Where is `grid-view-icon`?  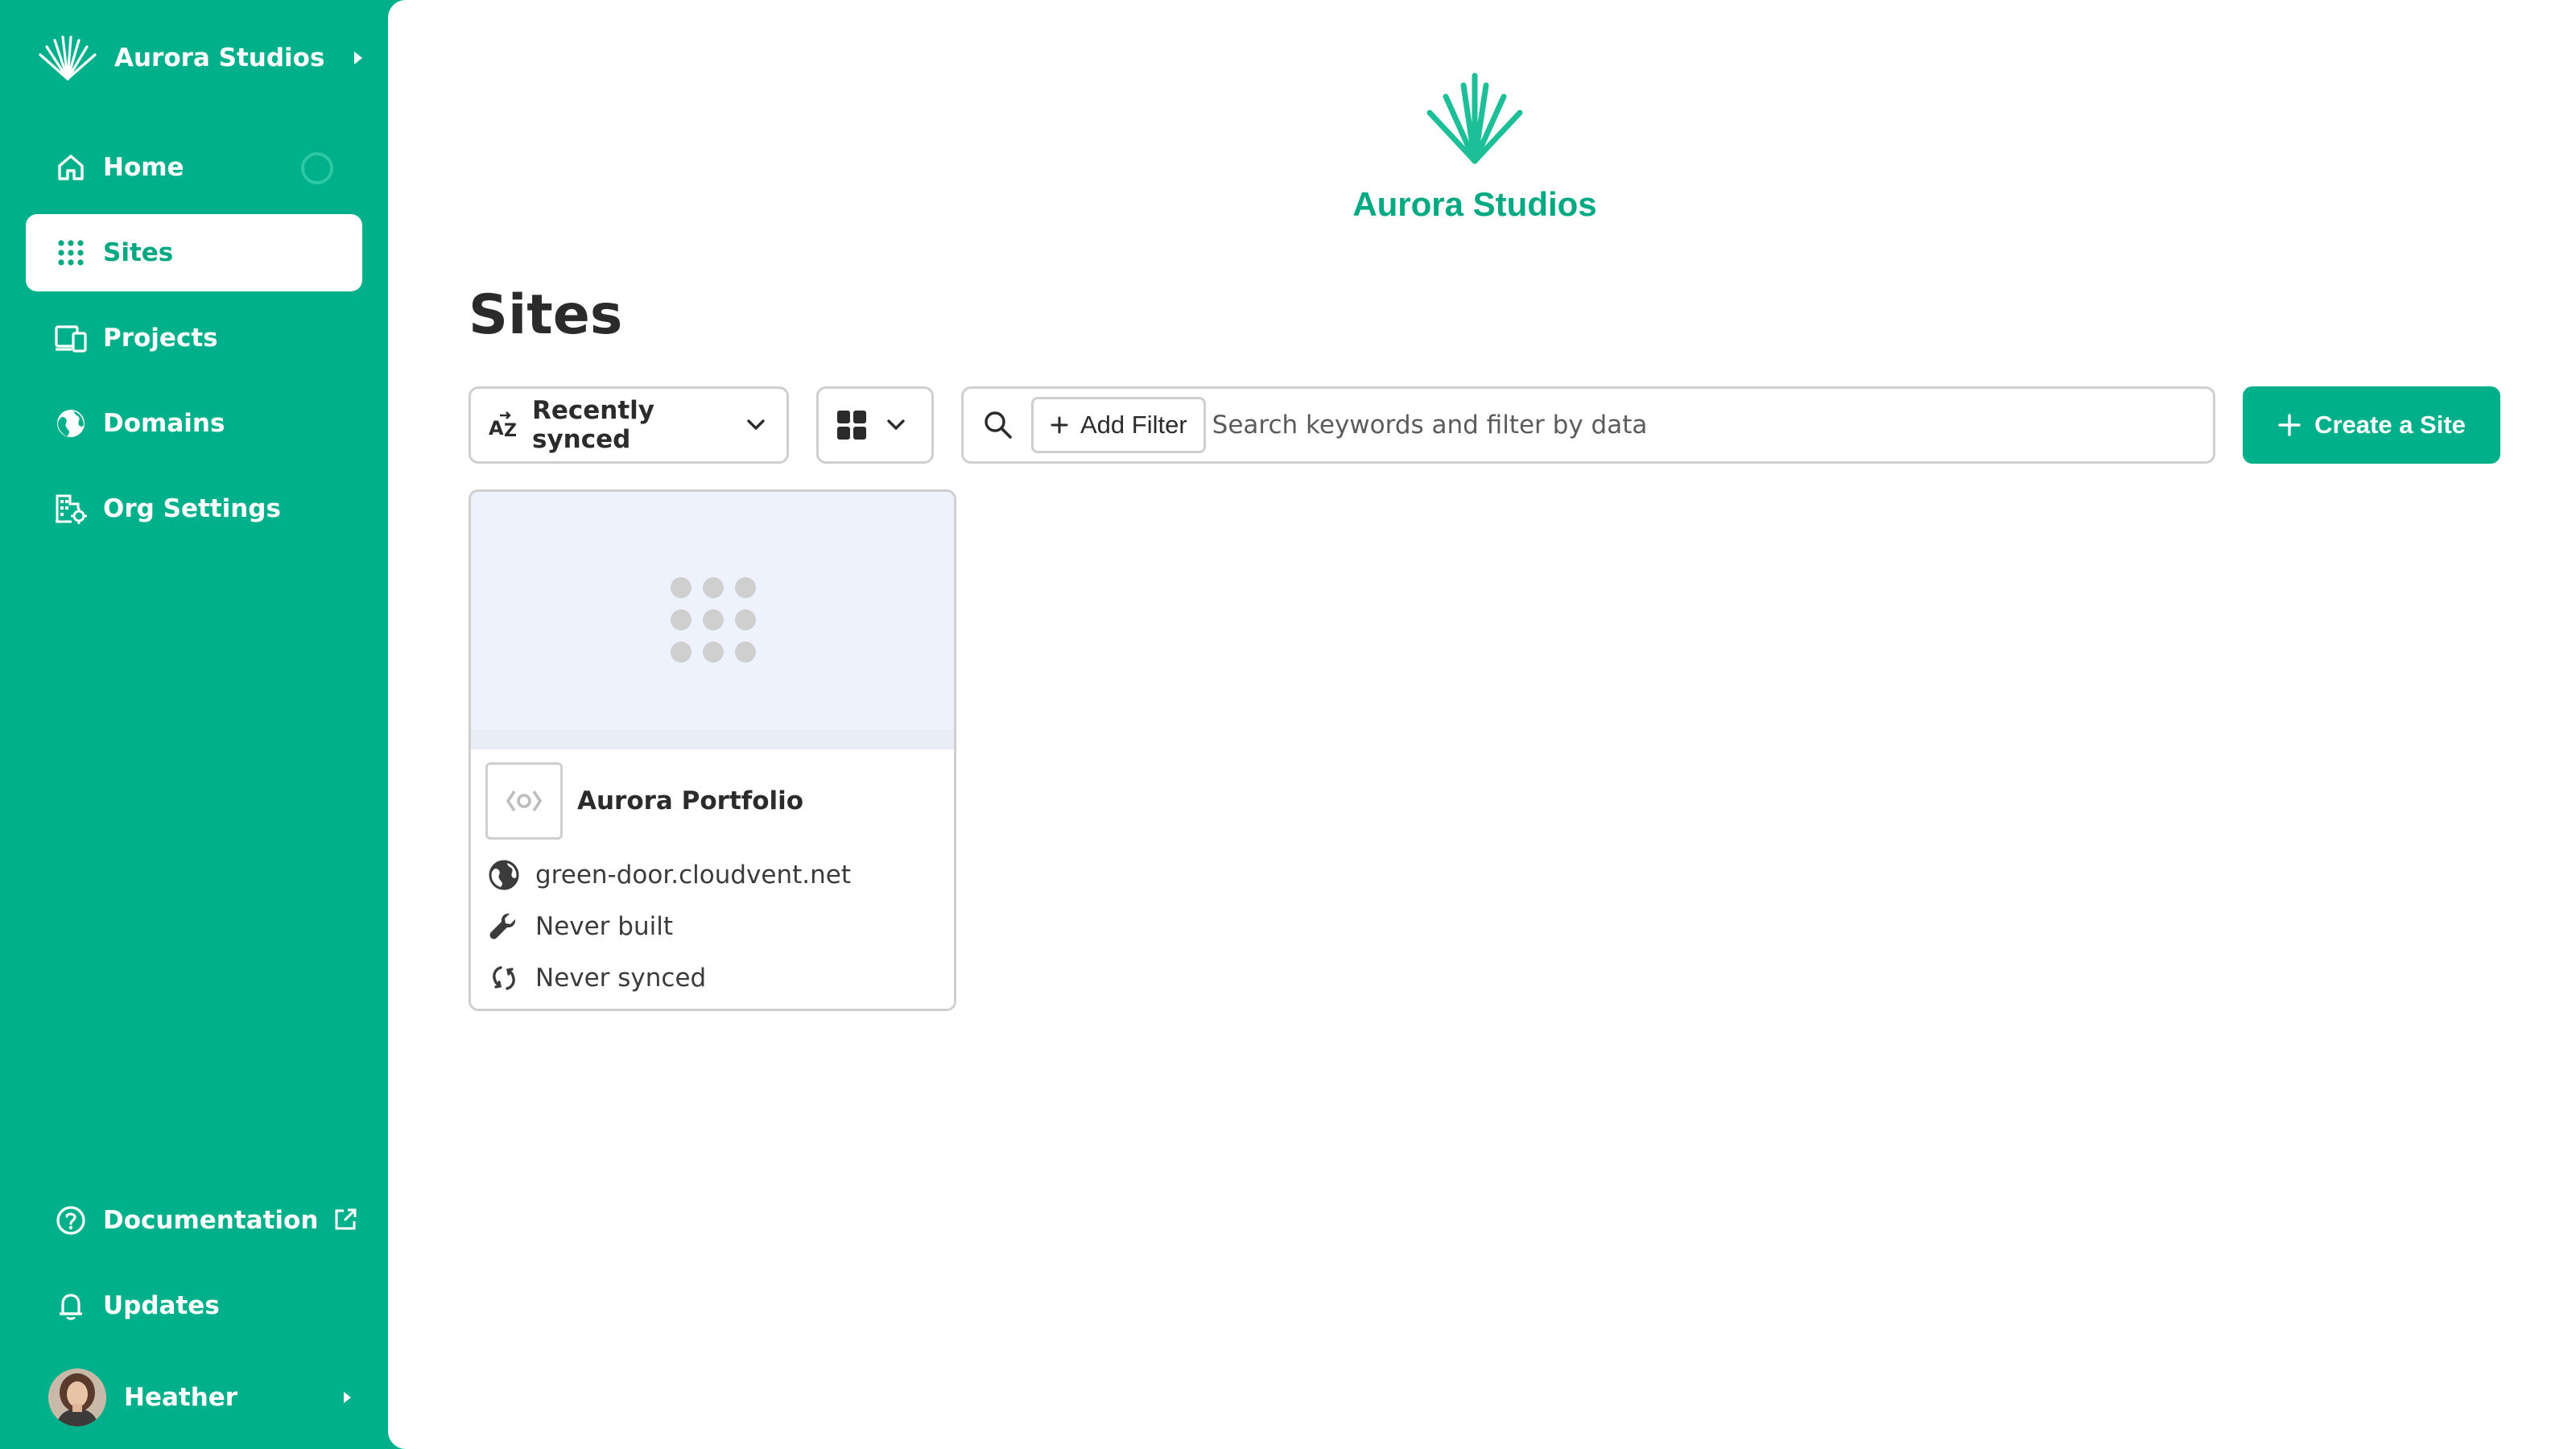 grid-view-icon is located at coordinates (851, 425).